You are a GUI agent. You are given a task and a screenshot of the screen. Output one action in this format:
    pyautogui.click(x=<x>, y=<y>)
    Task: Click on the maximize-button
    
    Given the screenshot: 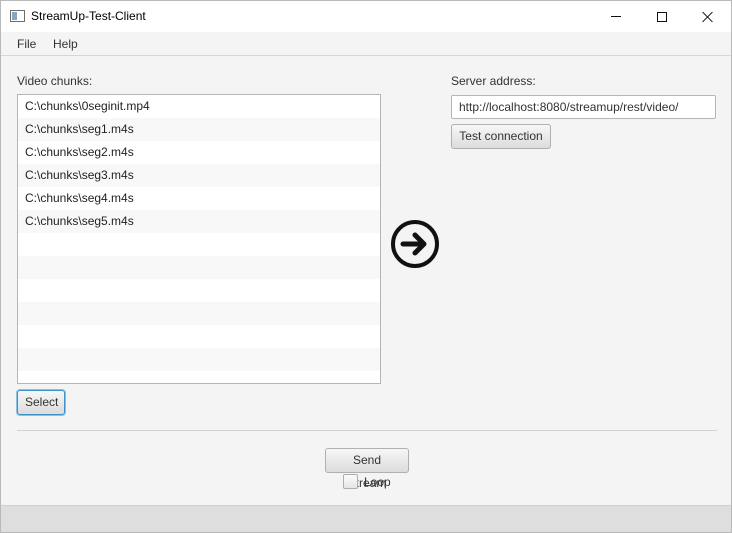 What is the action you would take?
    pyautogui.click(x=662, y=16)
    